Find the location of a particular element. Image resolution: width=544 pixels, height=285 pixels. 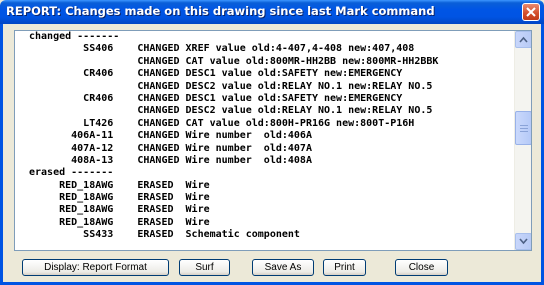

close-window-button is located at coordinates (531, 12).